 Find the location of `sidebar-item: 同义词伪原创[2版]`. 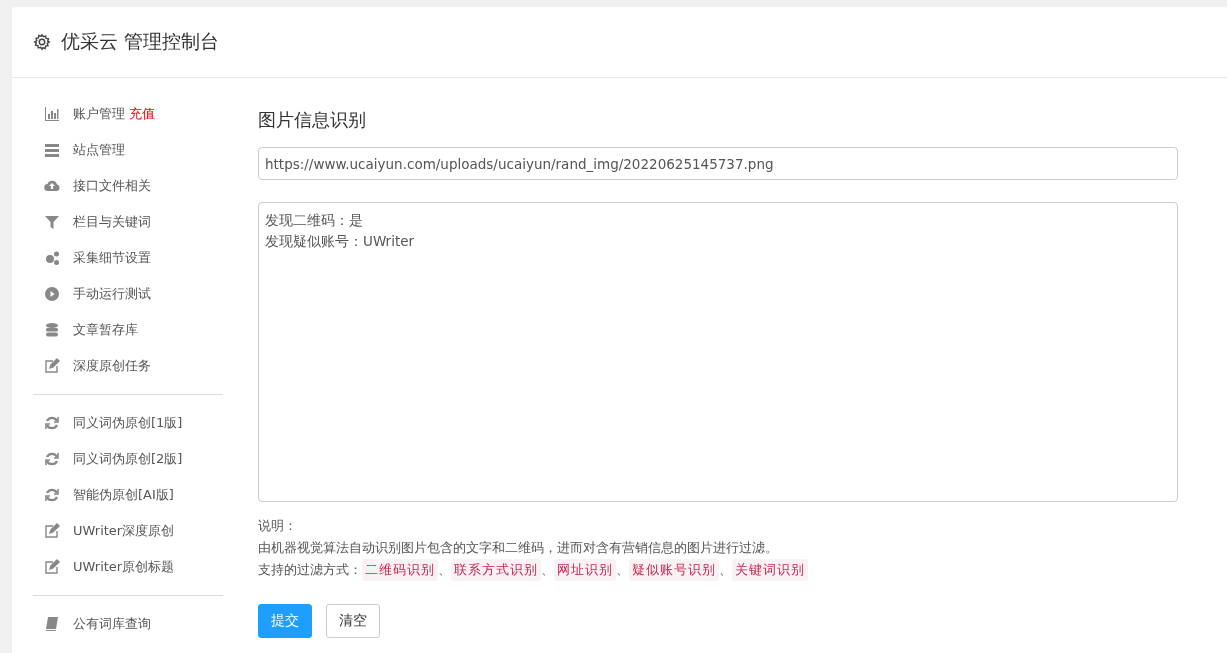

sidebar-item: 同义词伪原创[2版] is located at coordinates (128, 459).